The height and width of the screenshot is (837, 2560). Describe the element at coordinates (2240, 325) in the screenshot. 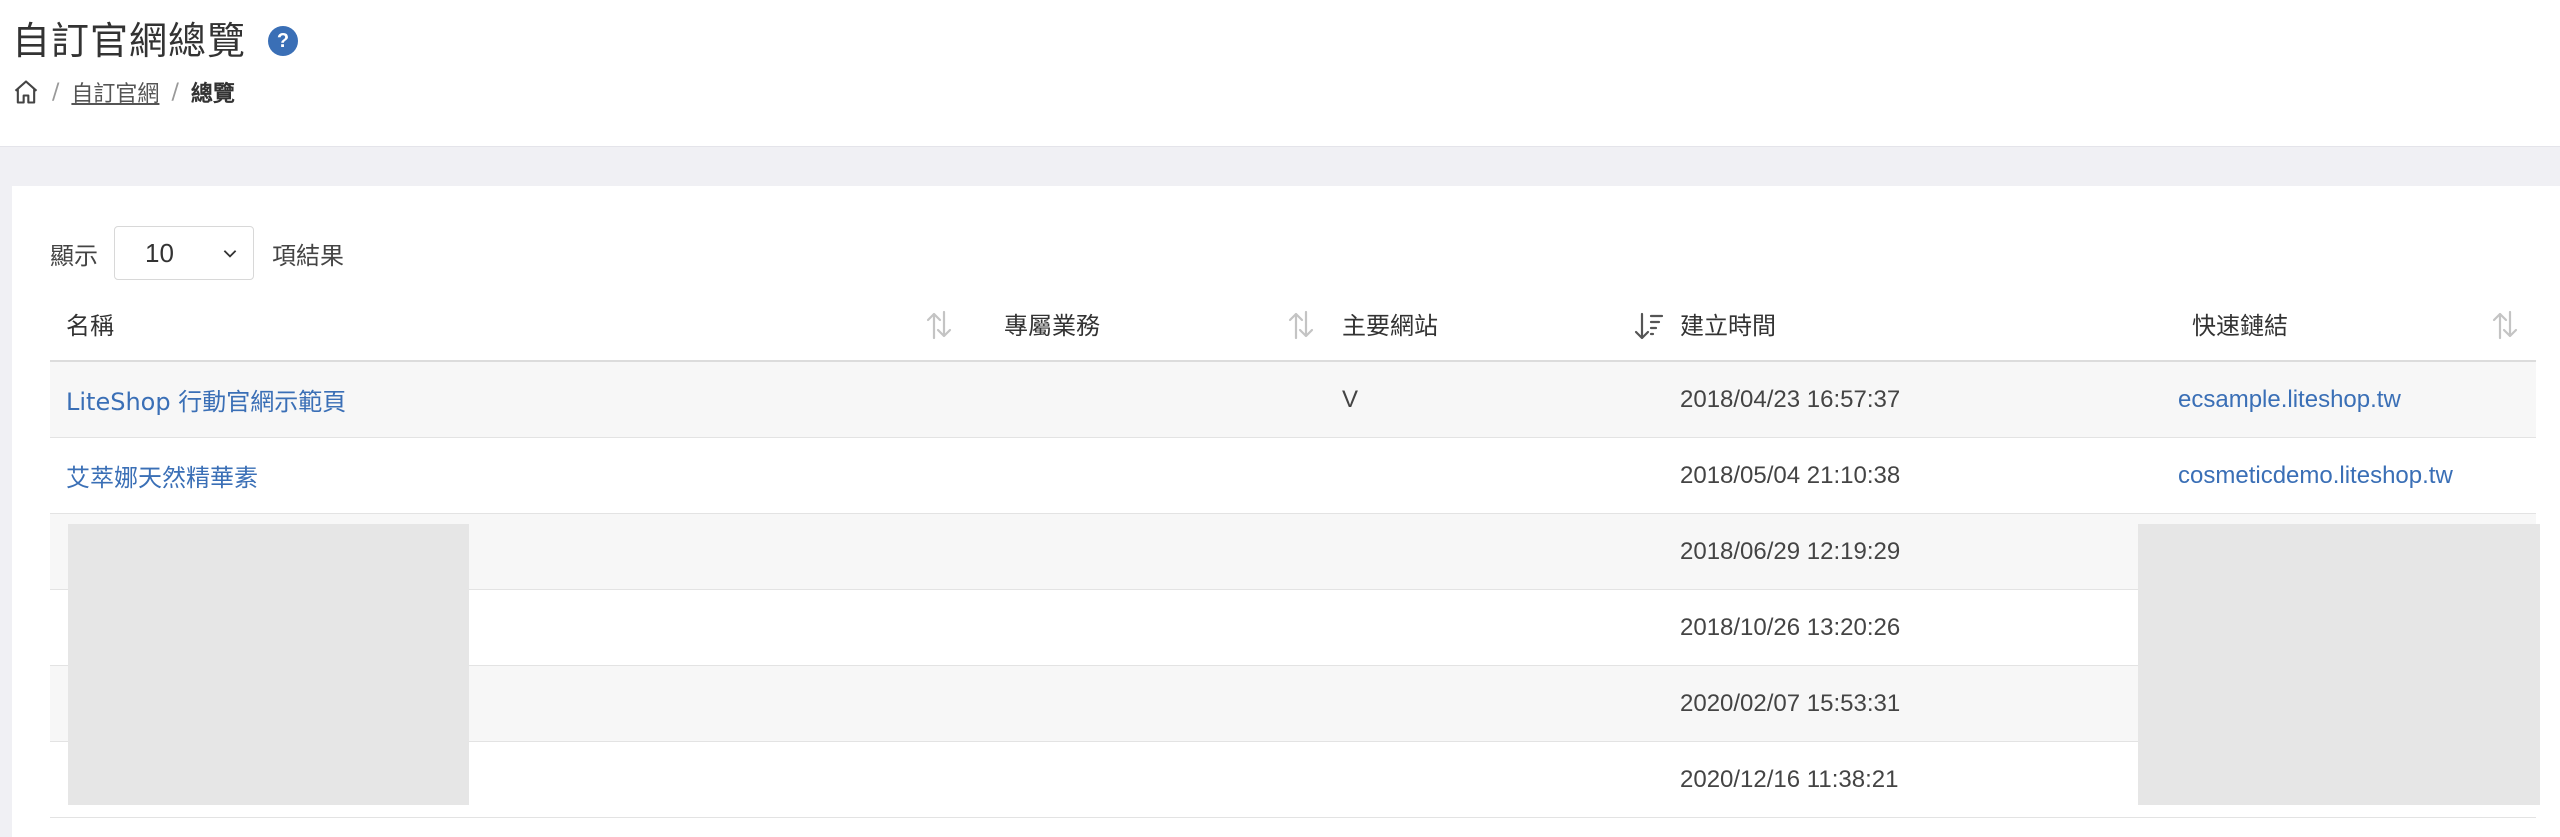

I see `column-header-label: 快速鏈結` at that location.